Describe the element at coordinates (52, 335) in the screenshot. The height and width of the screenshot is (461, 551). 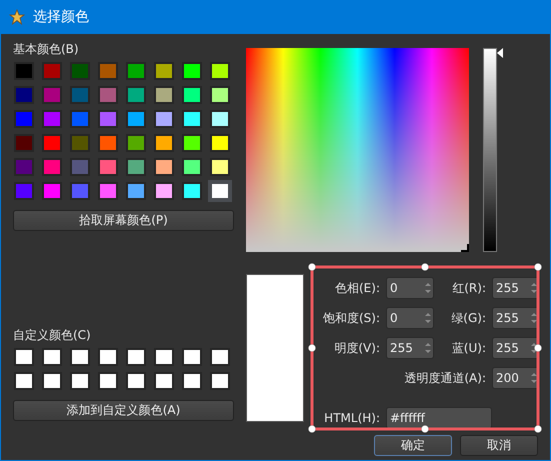
I see `section-label: 自定义颜色(C)` at that location.